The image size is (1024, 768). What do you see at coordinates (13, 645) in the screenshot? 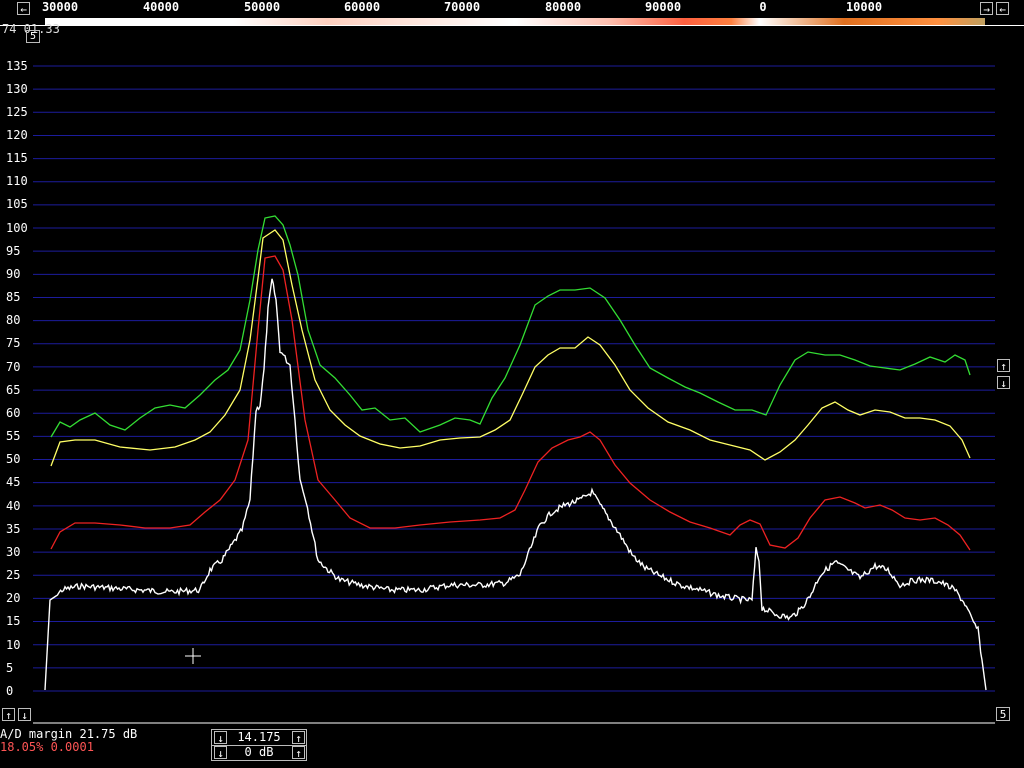
I see `y-axis-label: 10` at bounding box center [13, 645].